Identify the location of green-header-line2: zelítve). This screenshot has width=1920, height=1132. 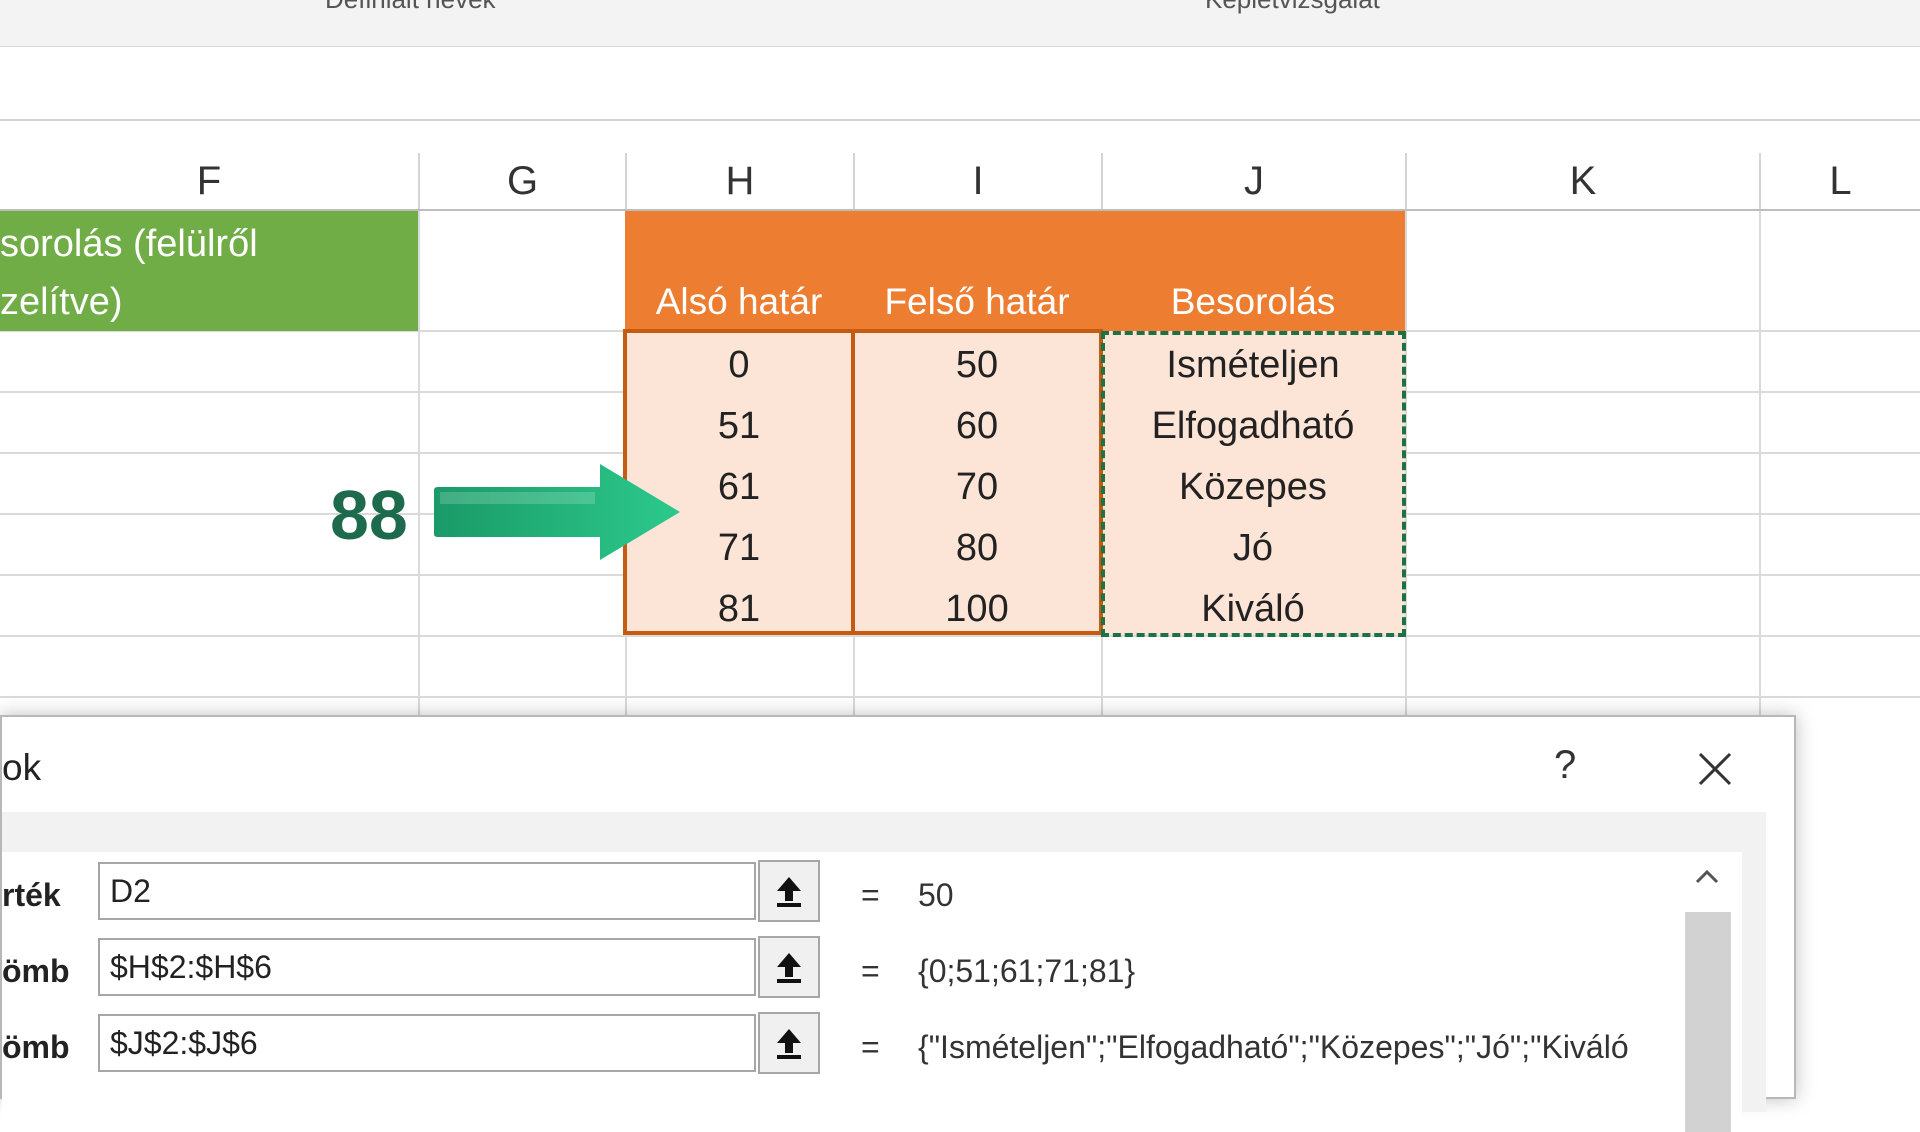
(61, 302).